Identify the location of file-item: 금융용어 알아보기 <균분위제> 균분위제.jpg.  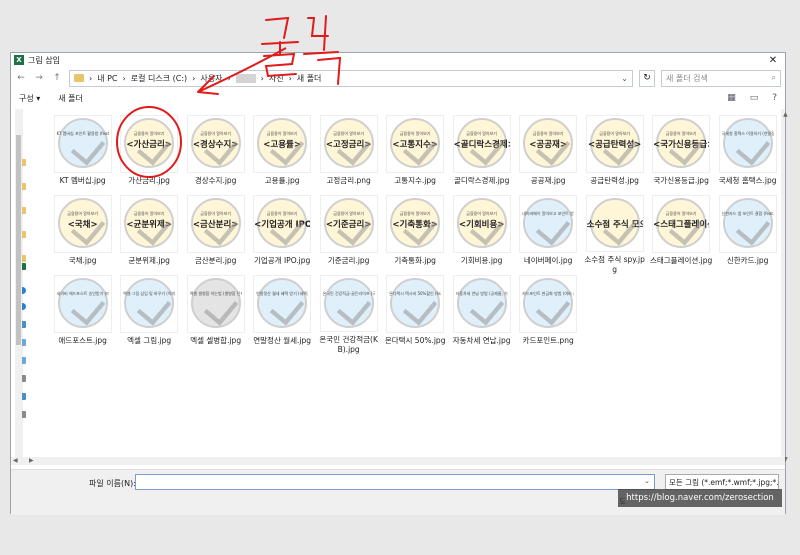
(149, 235).